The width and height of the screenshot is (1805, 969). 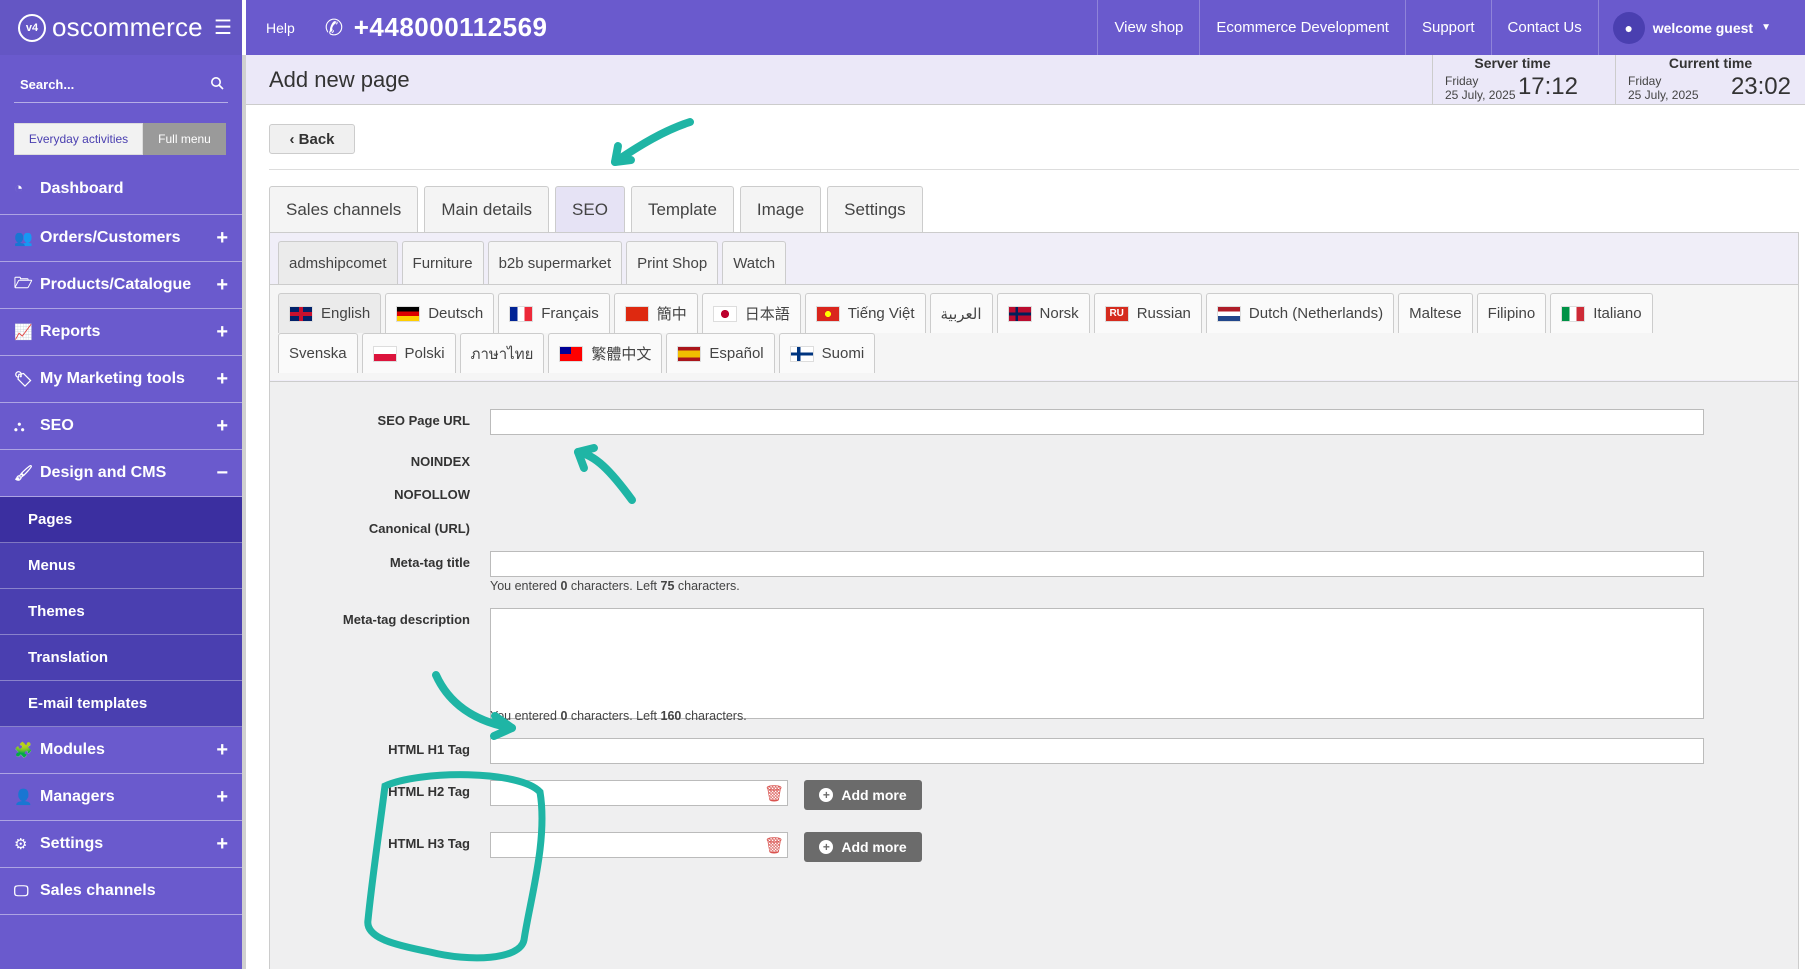 I want to click on sidebar-subitem-email-templates: E-mail templates, so click(x=121, y=704).